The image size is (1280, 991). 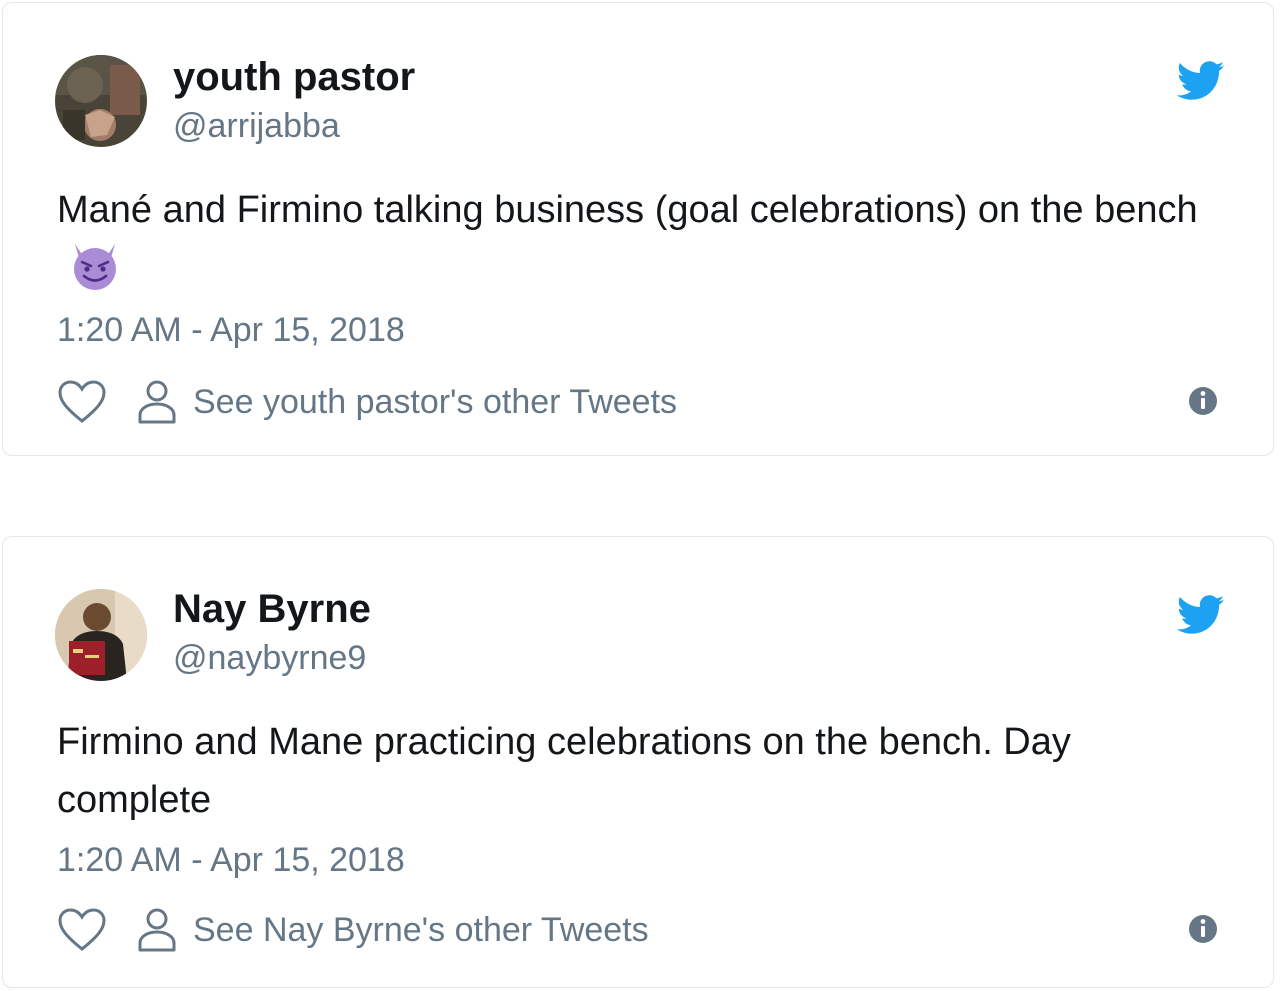 I want to click on tweet-actions: See youth pastor's other Tweets, so click(x=367, y=402).